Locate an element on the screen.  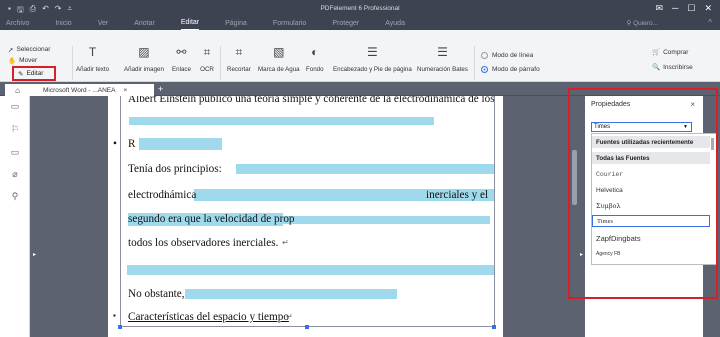
selection-tools: ➚ Seleccionar ✋ Mover is located at coordinates (29, 55).